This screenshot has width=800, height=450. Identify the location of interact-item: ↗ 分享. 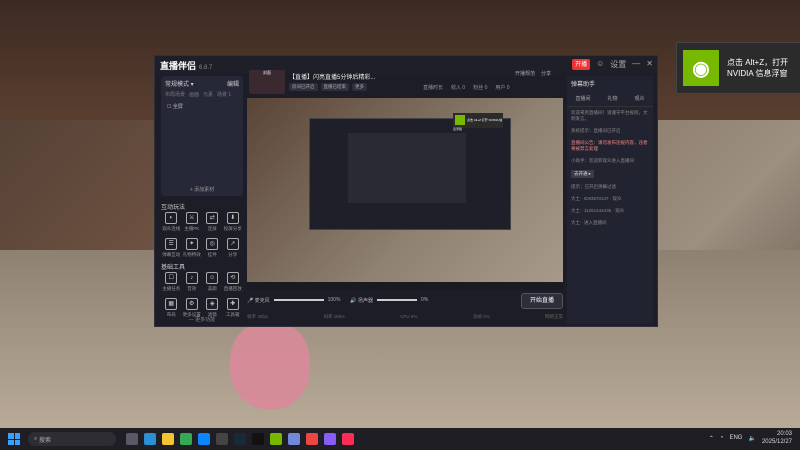
(233, 248).